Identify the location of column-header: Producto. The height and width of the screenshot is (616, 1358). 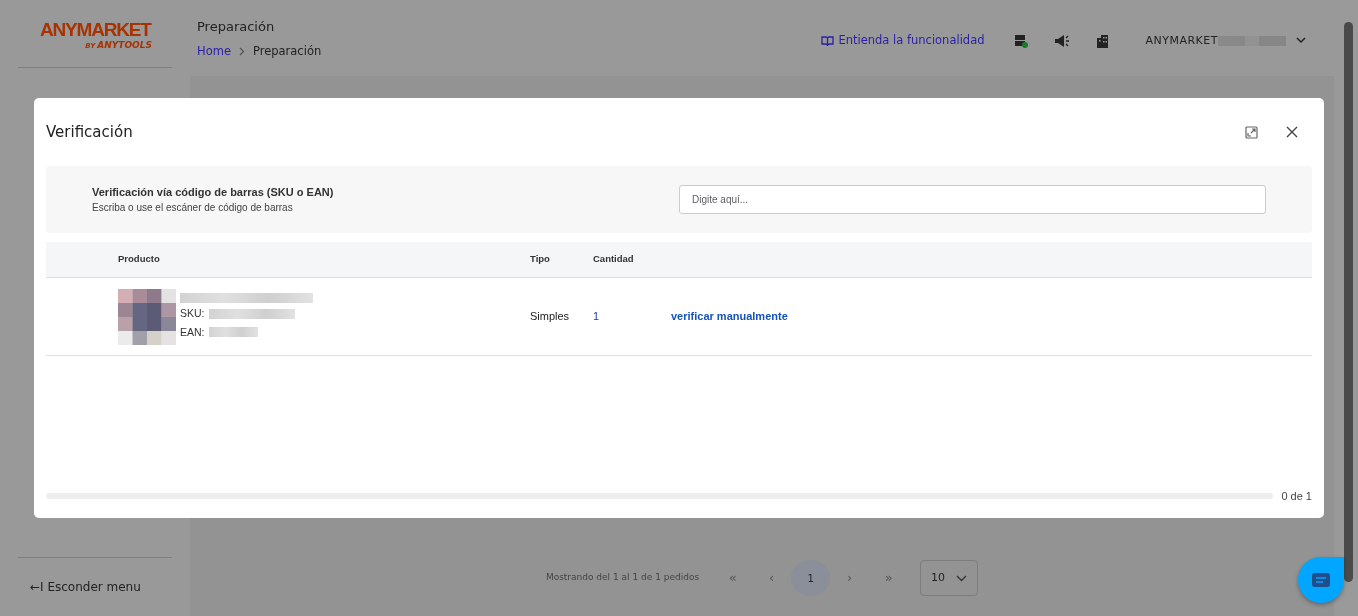
(139, 259).